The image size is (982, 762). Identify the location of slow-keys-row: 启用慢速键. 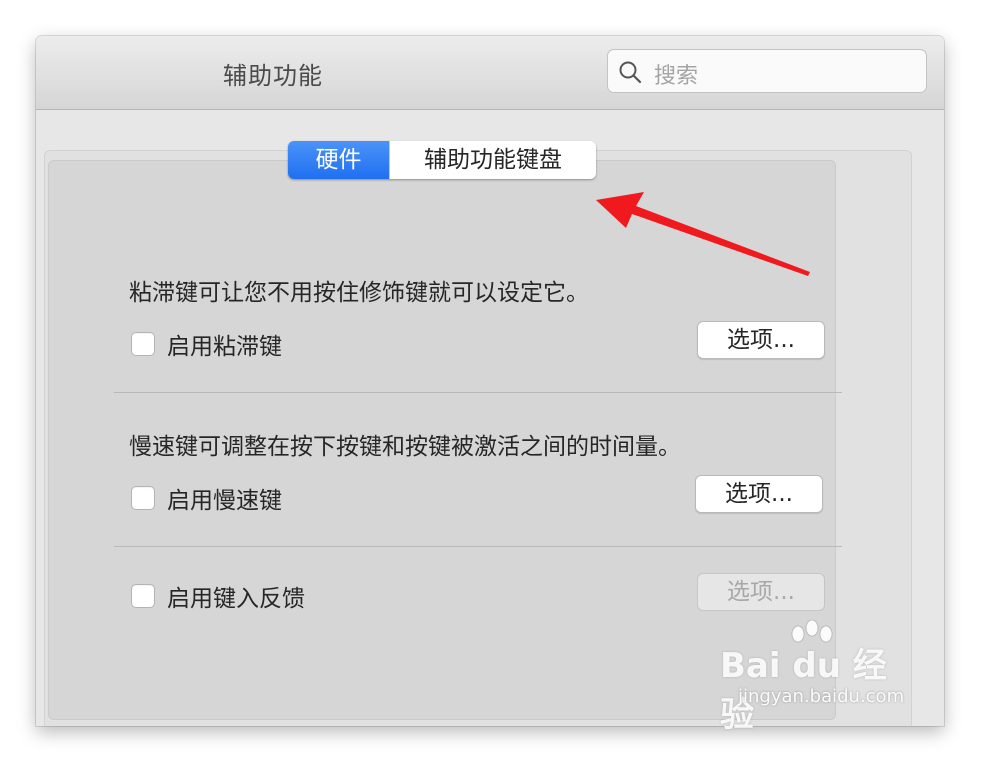
(206, 498).